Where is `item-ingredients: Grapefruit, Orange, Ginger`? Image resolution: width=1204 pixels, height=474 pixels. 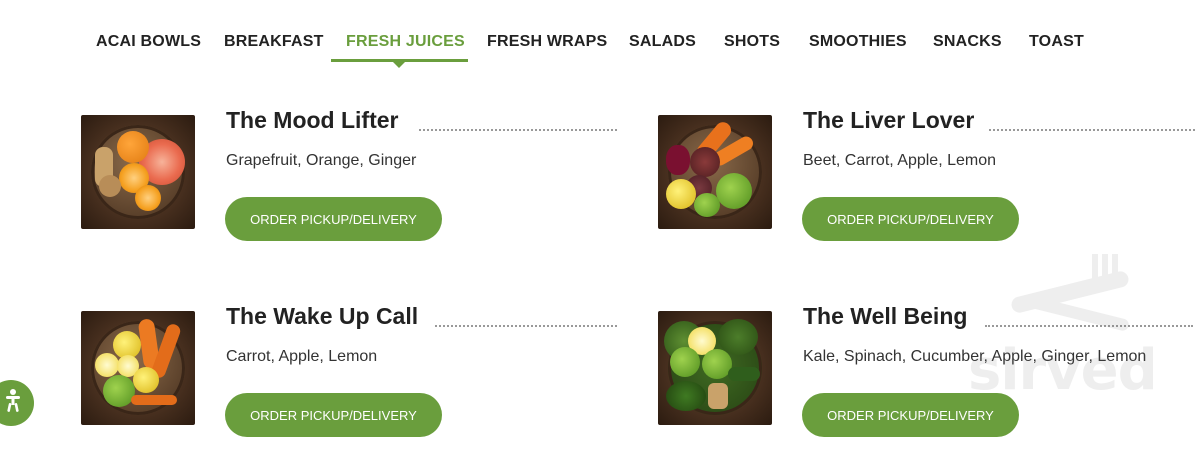 item-ingredients: Grapefruit, Orange, Ginger is located at coordinates (321, 160).